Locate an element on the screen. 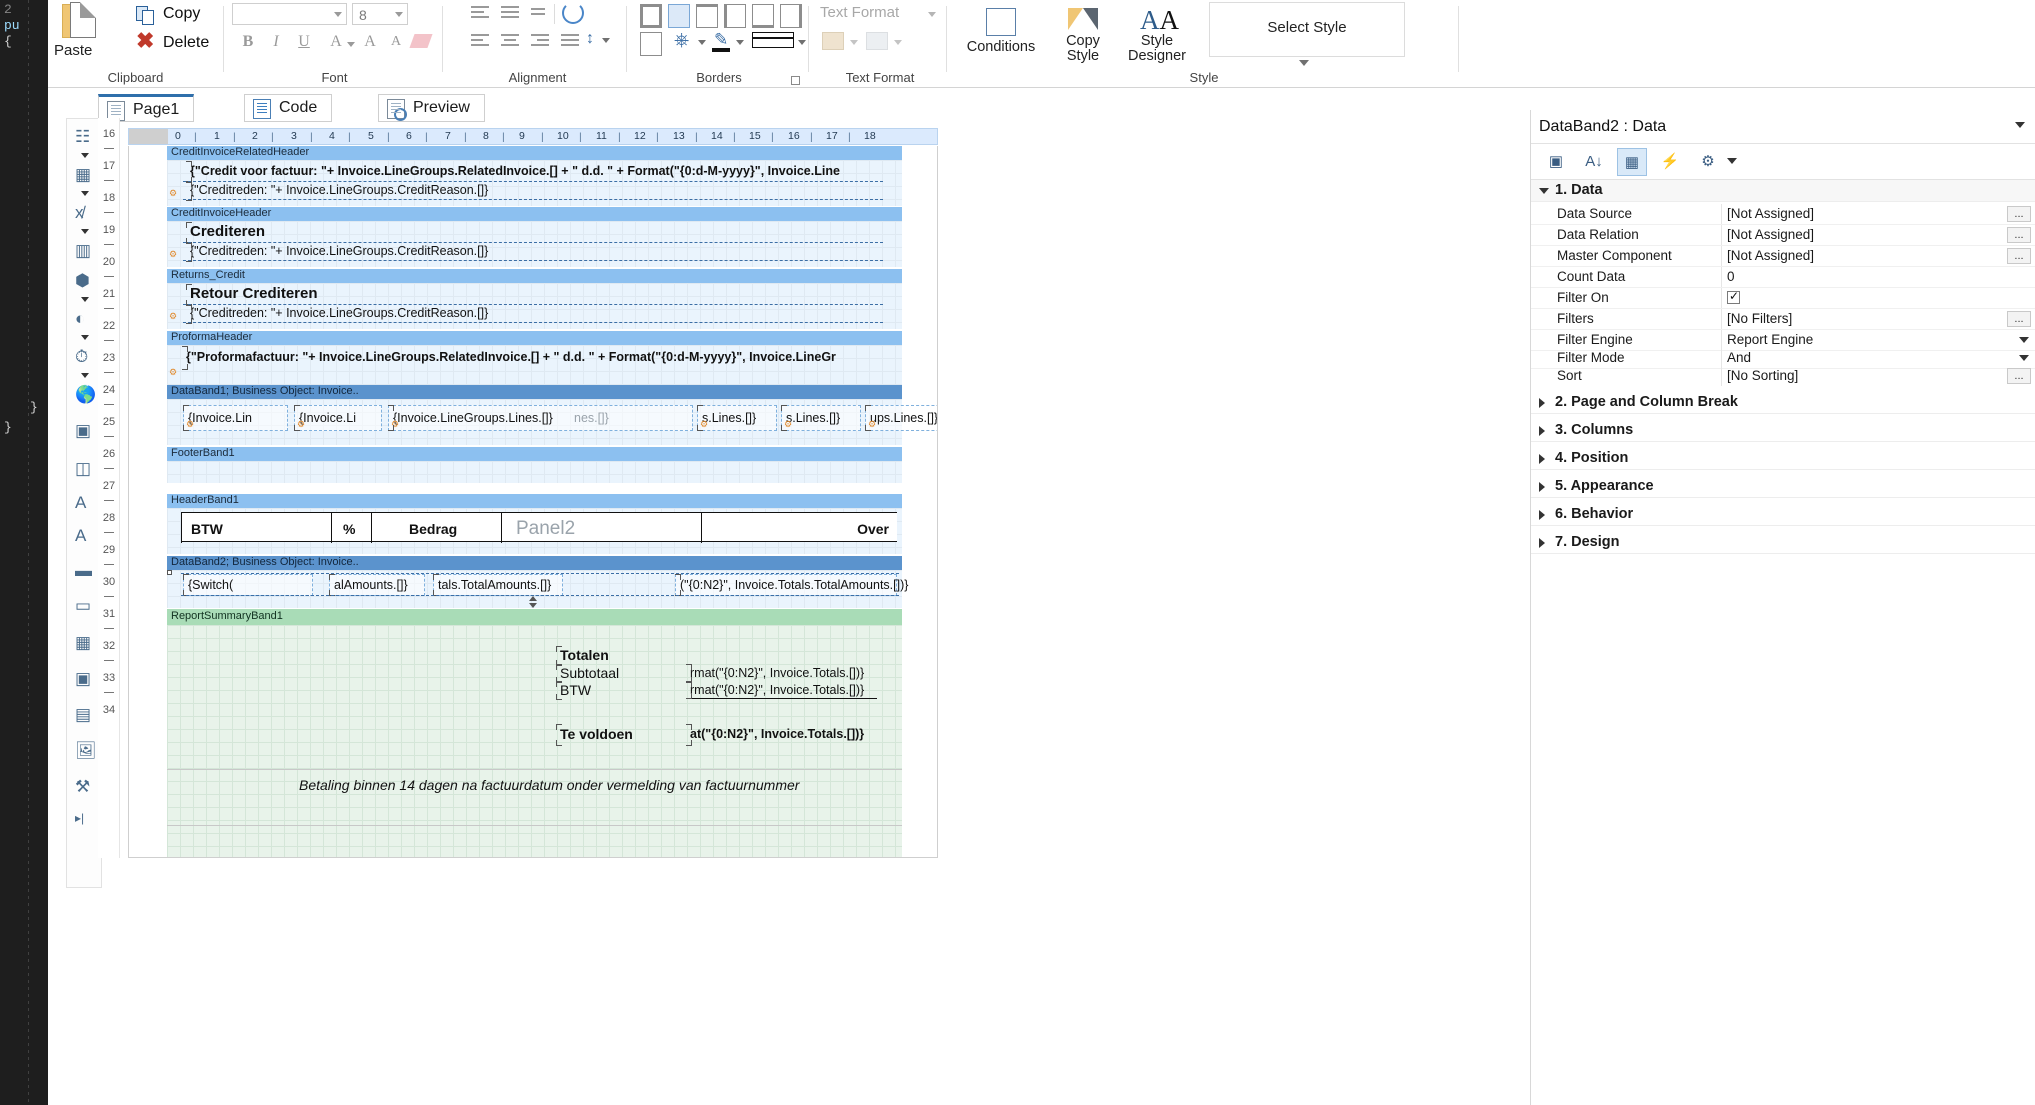  property-group-columns: 3. Columns is located at coordinates (1783, 431).